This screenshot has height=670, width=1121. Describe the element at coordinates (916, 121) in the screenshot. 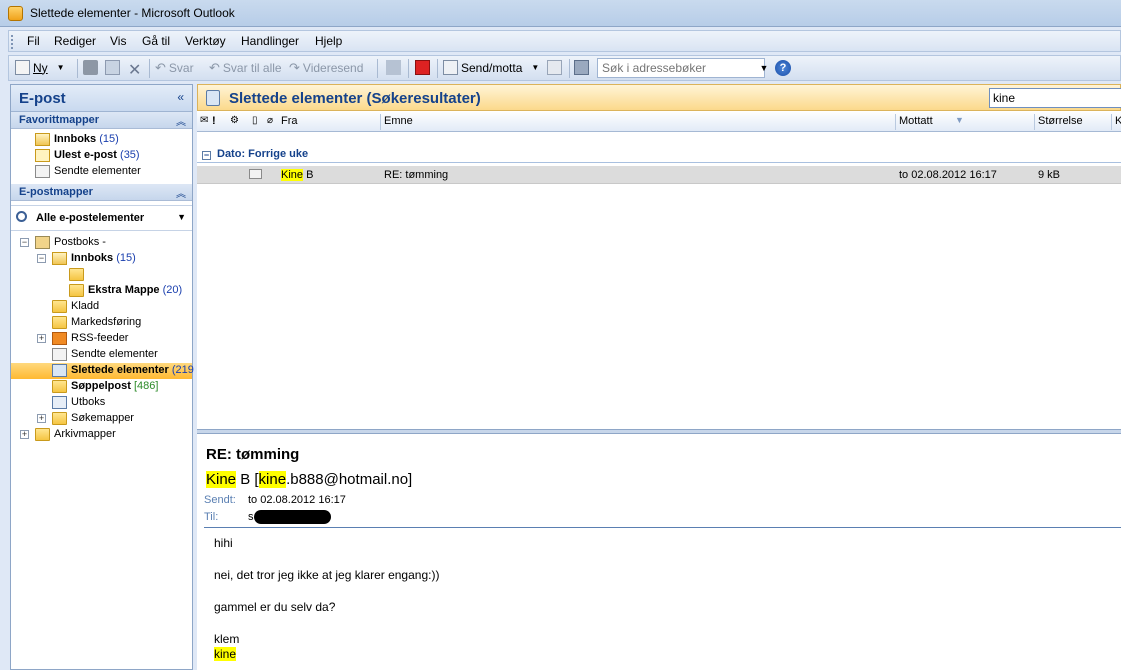

I see `column-received: Mottatt` at that location.